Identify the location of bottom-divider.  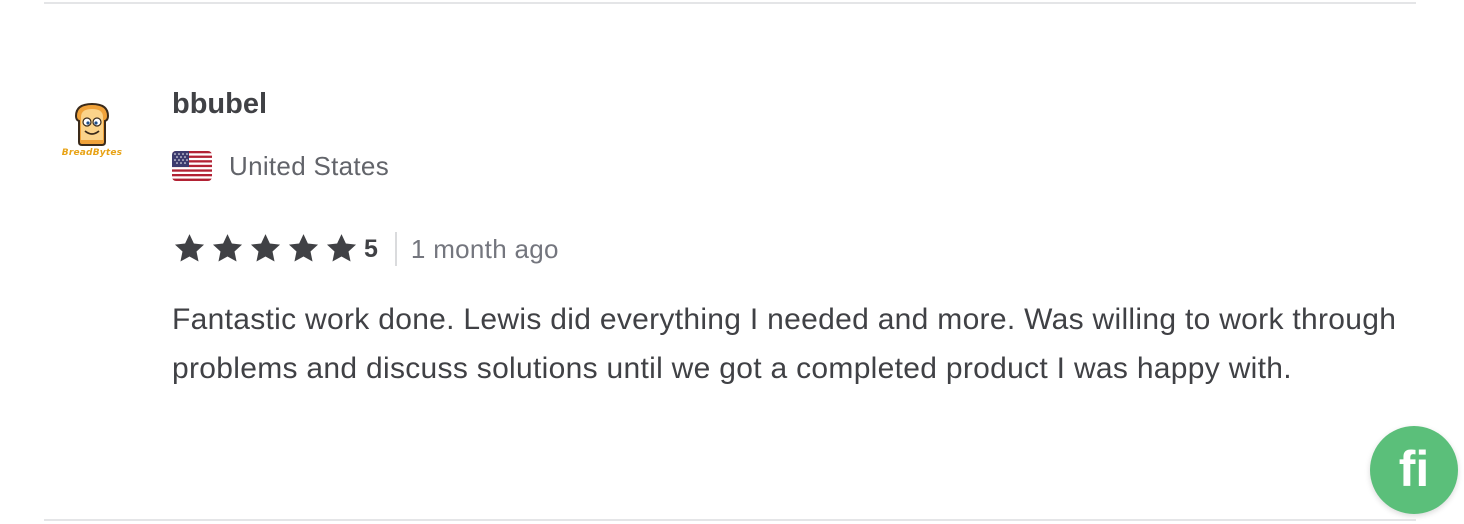
(730, 520).